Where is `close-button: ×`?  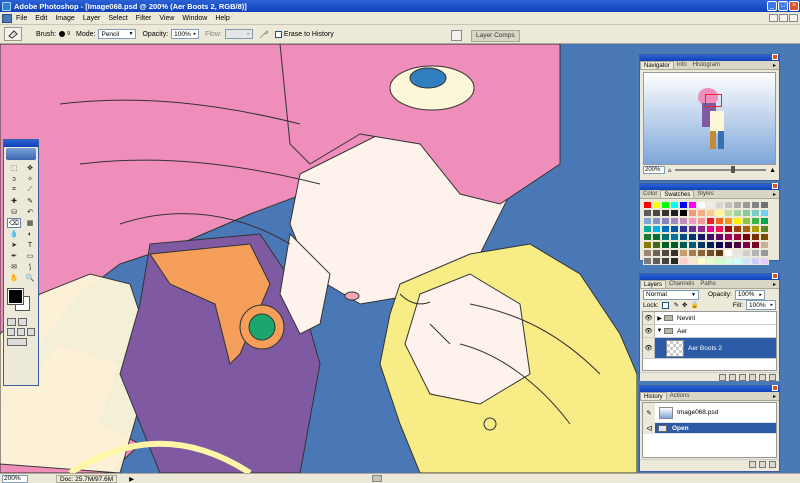
close-button: × is located at coordinates (794, 6).